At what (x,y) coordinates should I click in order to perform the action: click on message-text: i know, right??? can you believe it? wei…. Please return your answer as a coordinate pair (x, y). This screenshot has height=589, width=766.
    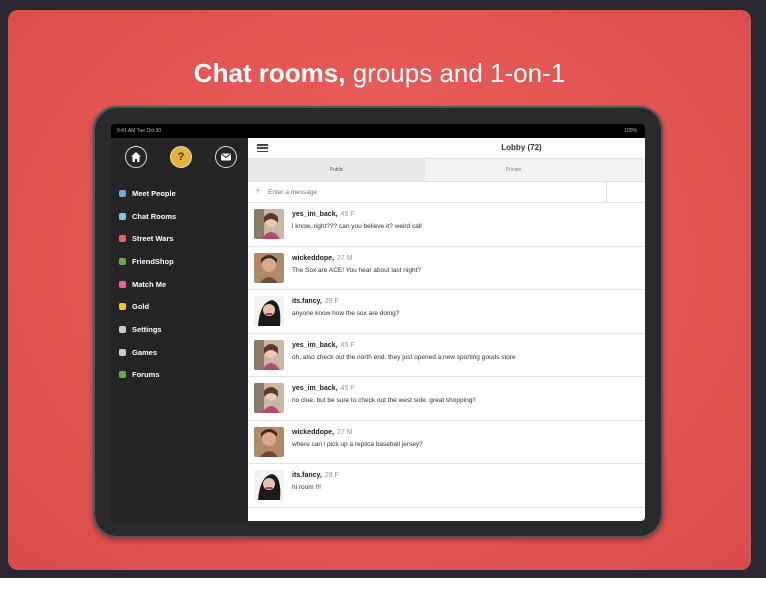
    Looking at the image, I should click on (357, 226).